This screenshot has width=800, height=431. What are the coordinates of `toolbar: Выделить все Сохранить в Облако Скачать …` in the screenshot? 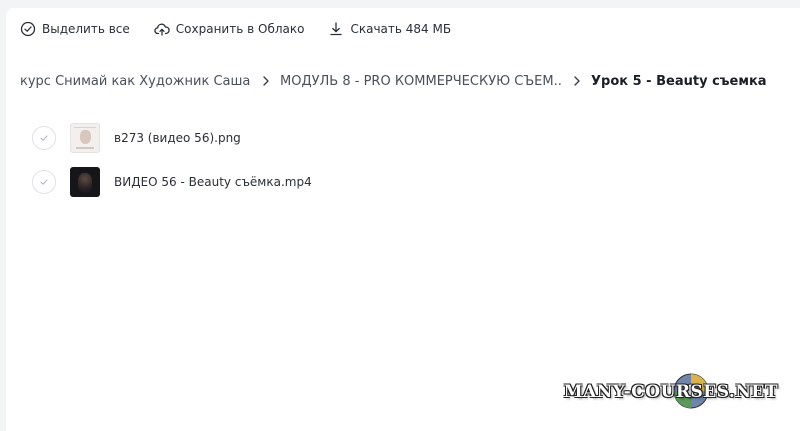 It's located at (247, 29).